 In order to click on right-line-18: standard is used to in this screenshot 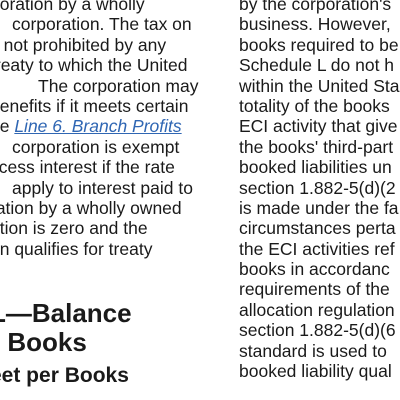, I will do `click(313, 350)`.